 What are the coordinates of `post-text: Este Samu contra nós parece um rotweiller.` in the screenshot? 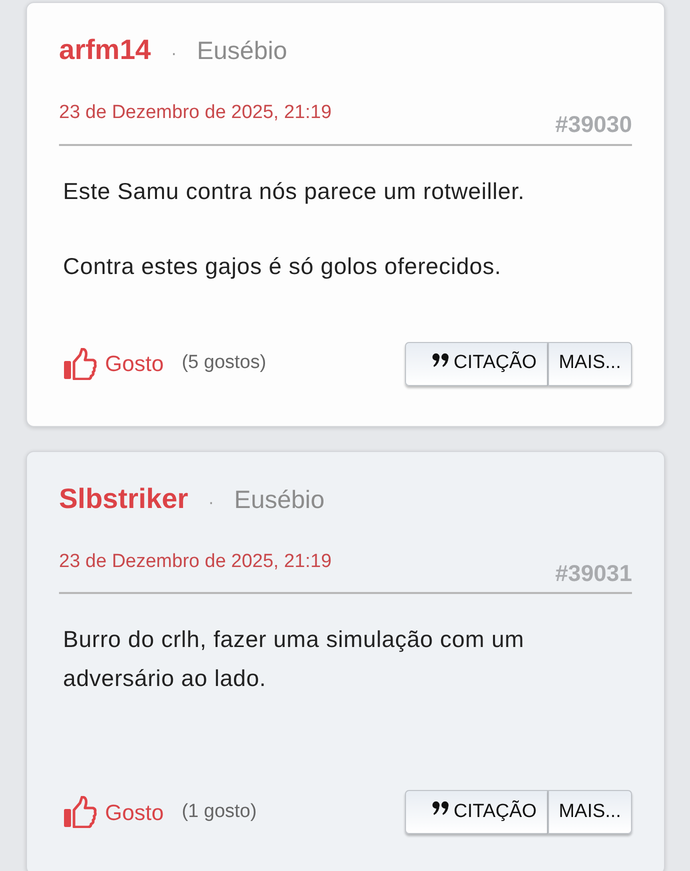 It's located at (294, 191).